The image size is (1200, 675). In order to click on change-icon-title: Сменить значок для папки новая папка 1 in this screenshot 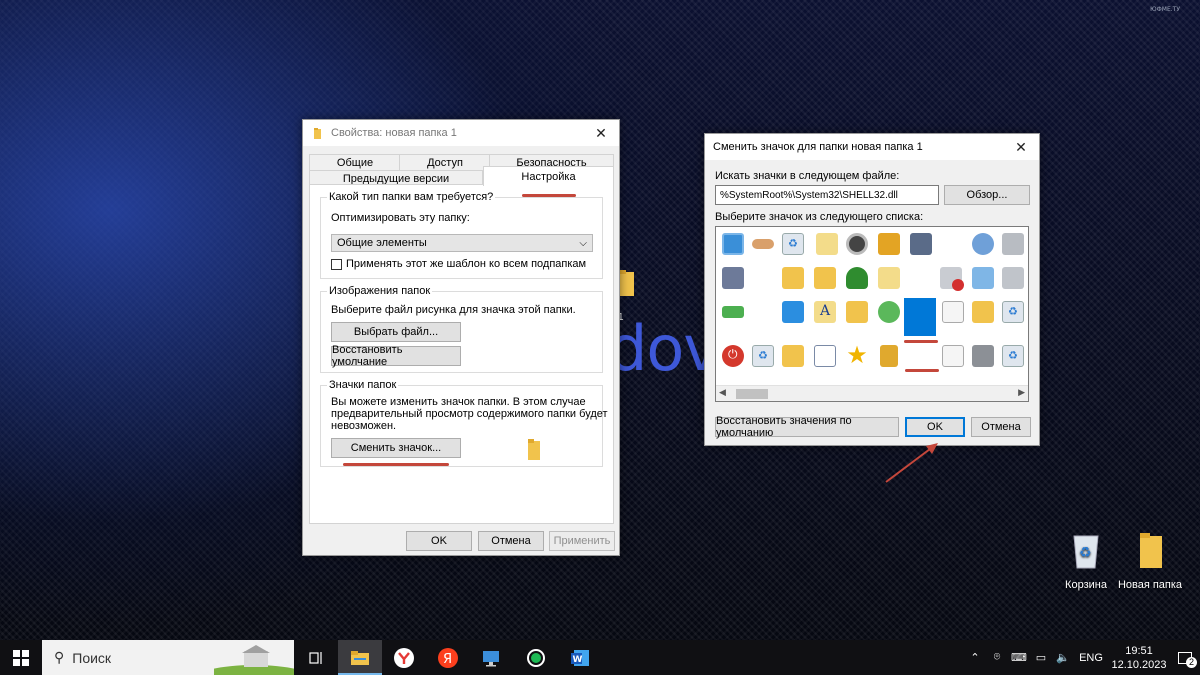, I will do `click(818, 147)`.